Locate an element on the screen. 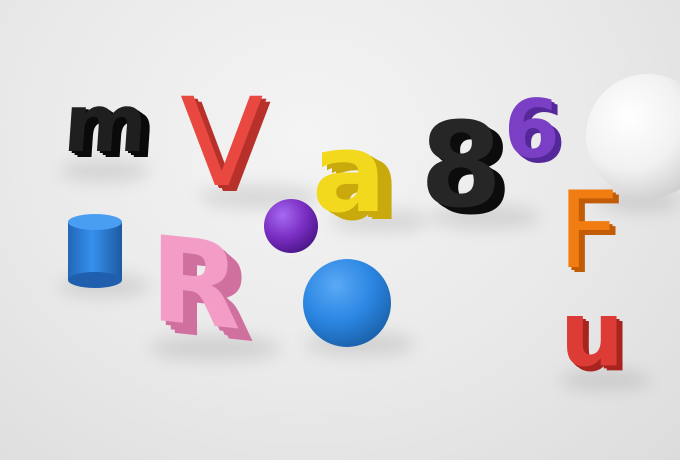 The width and height of the screenshot is (680, 460). blue-sphere is located at coordinates (347, 303).